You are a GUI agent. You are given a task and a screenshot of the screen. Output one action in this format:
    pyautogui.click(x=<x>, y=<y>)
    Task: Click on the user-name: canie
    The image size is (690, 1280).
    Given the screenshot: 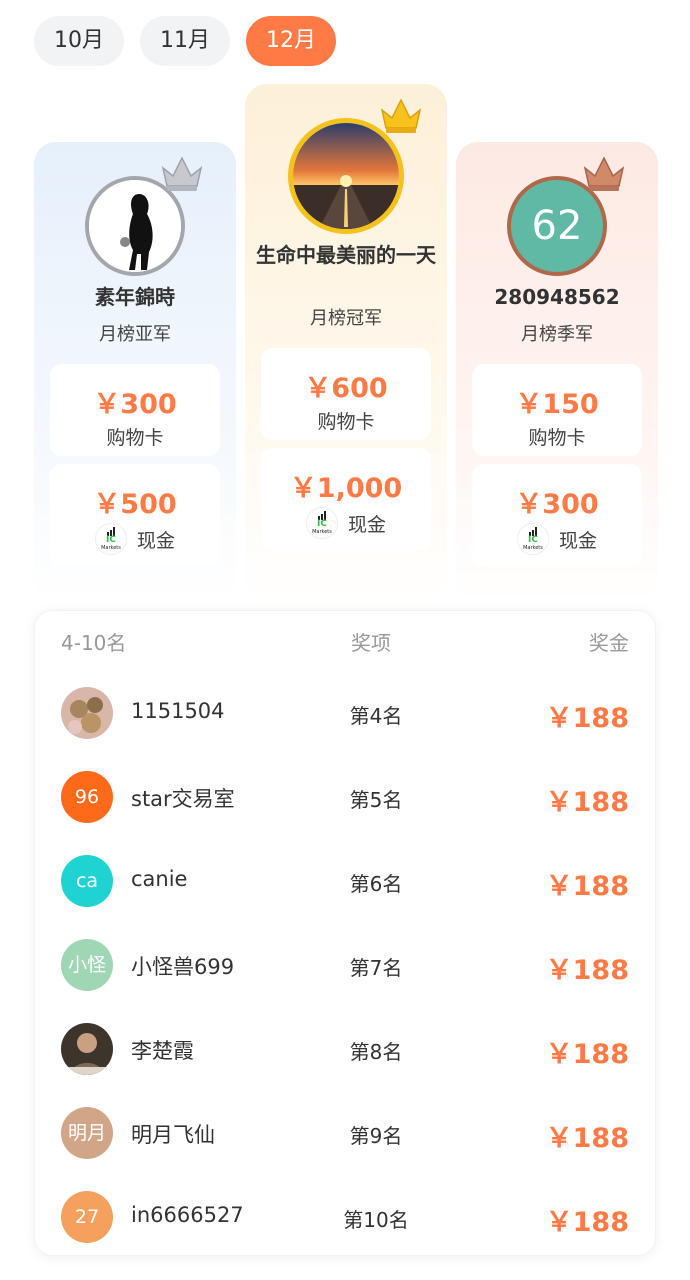 What is the action you would take?
    pyautogui.click(x=159, y=879)
    